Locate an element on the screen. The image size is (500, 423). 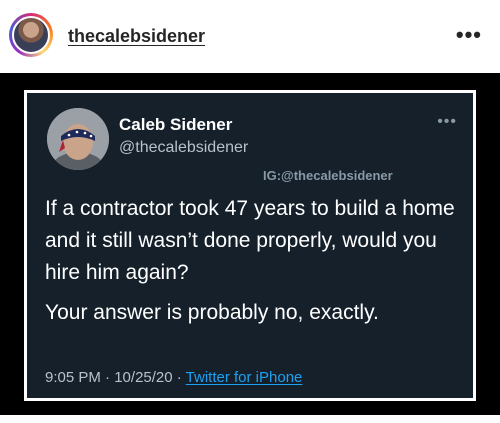
avatar is located at coordinates (31, 35).